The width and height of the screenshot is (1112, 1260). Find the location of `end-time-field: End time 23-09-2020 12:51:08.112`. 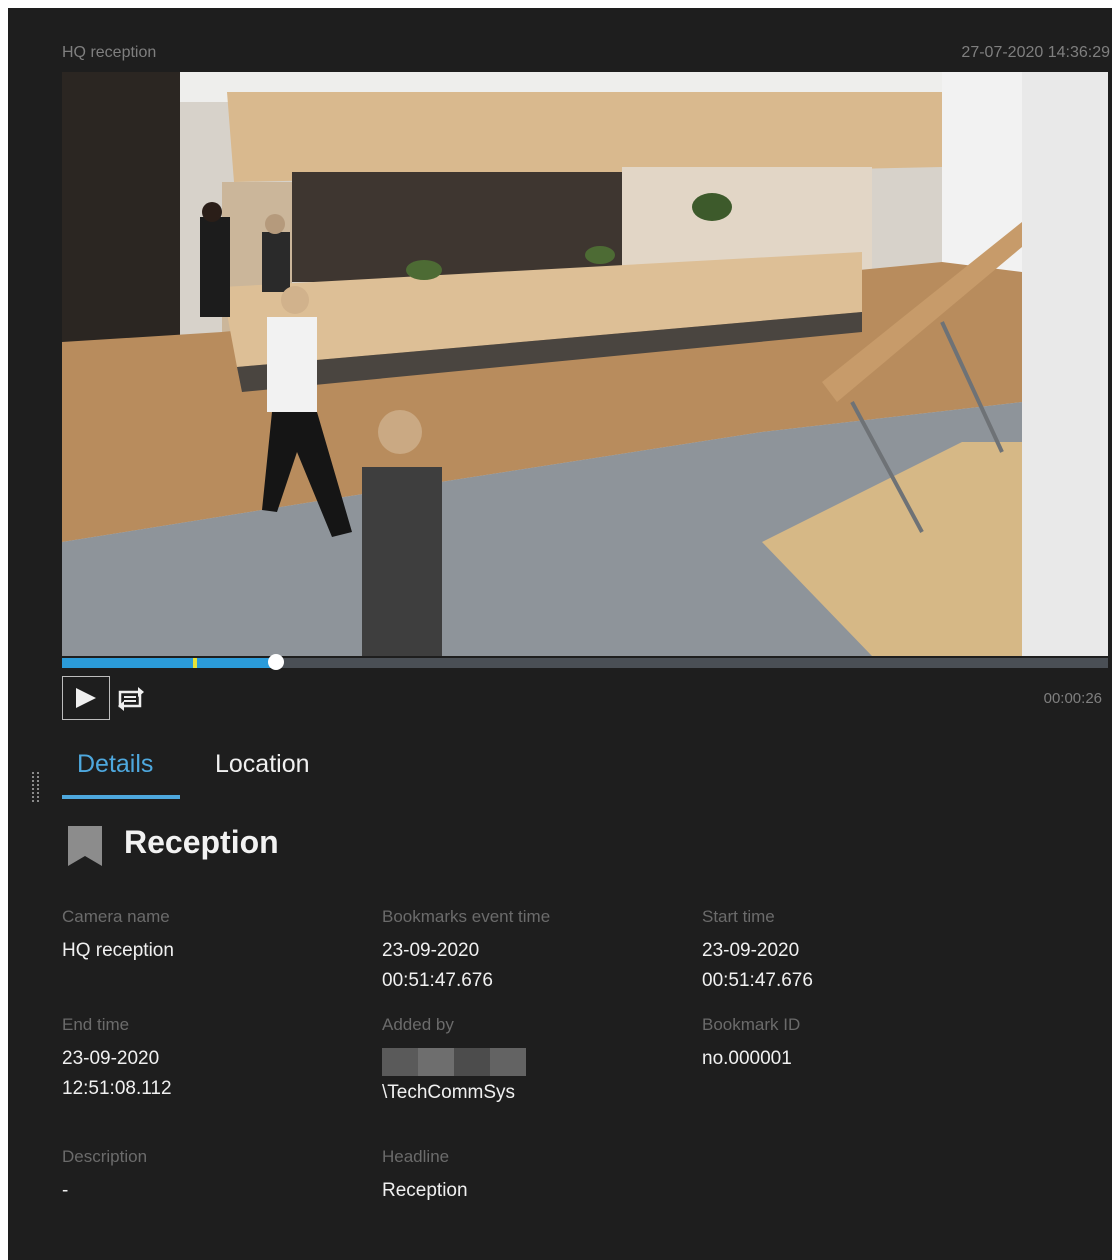

end-time-field: End time 23-09-2020 12:51:08.112 is located at coordinates (212, 1059).